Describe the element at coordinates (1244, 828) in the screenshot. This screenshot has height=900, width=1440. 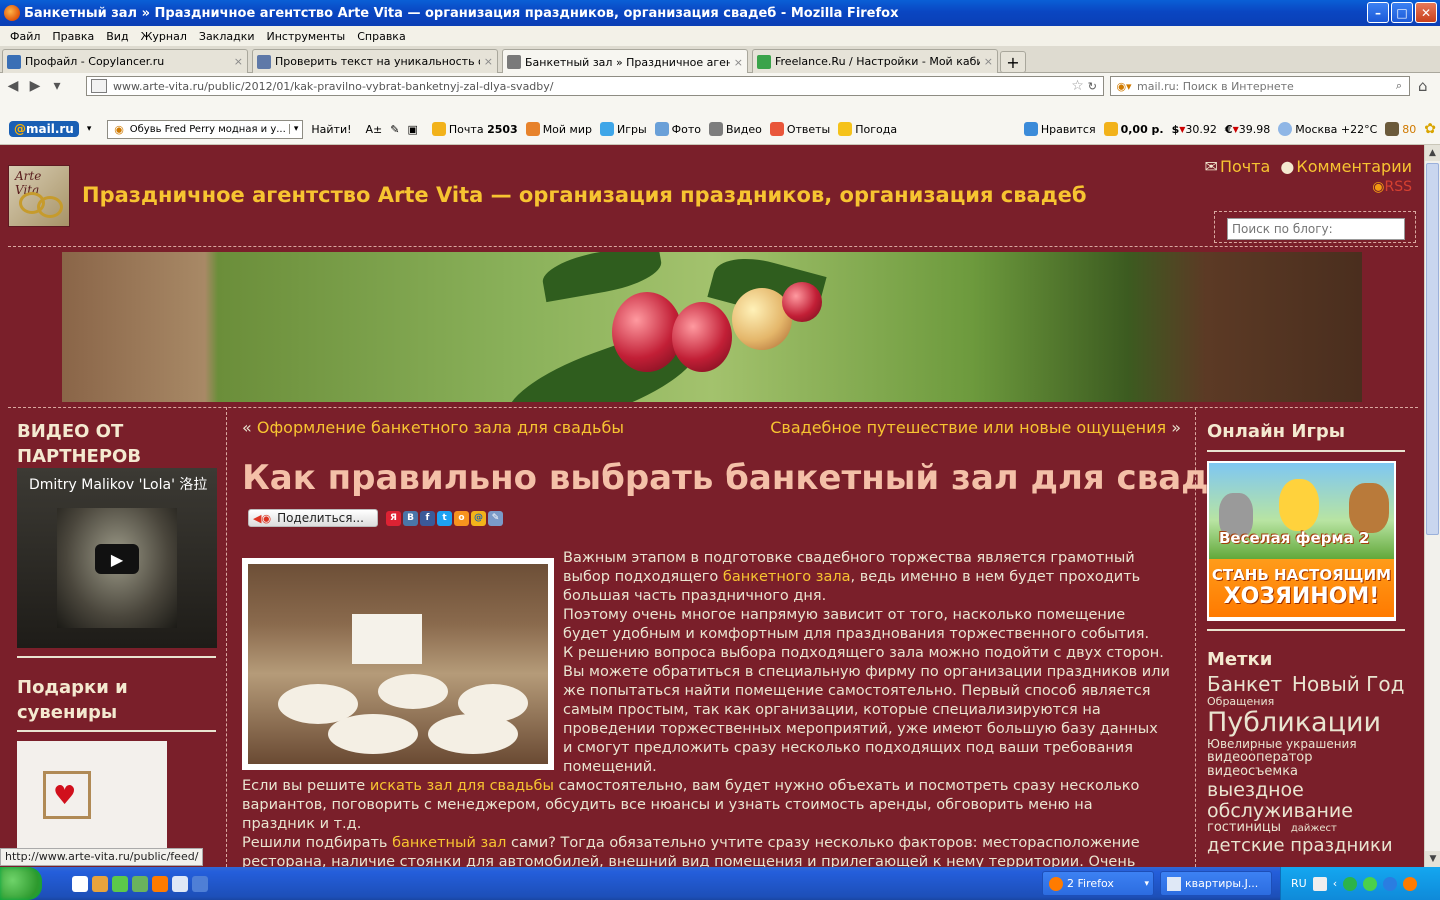
I see `tag-link: гостиницы` at that location.